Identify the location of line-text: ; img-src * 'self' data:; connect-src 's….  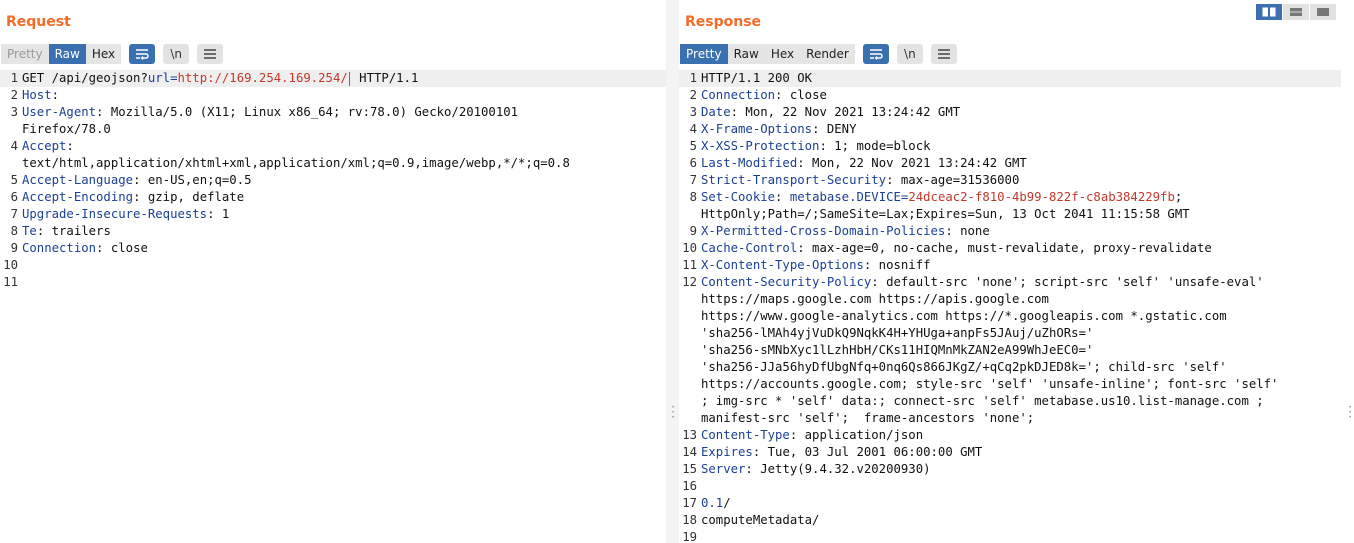
(982, 401).